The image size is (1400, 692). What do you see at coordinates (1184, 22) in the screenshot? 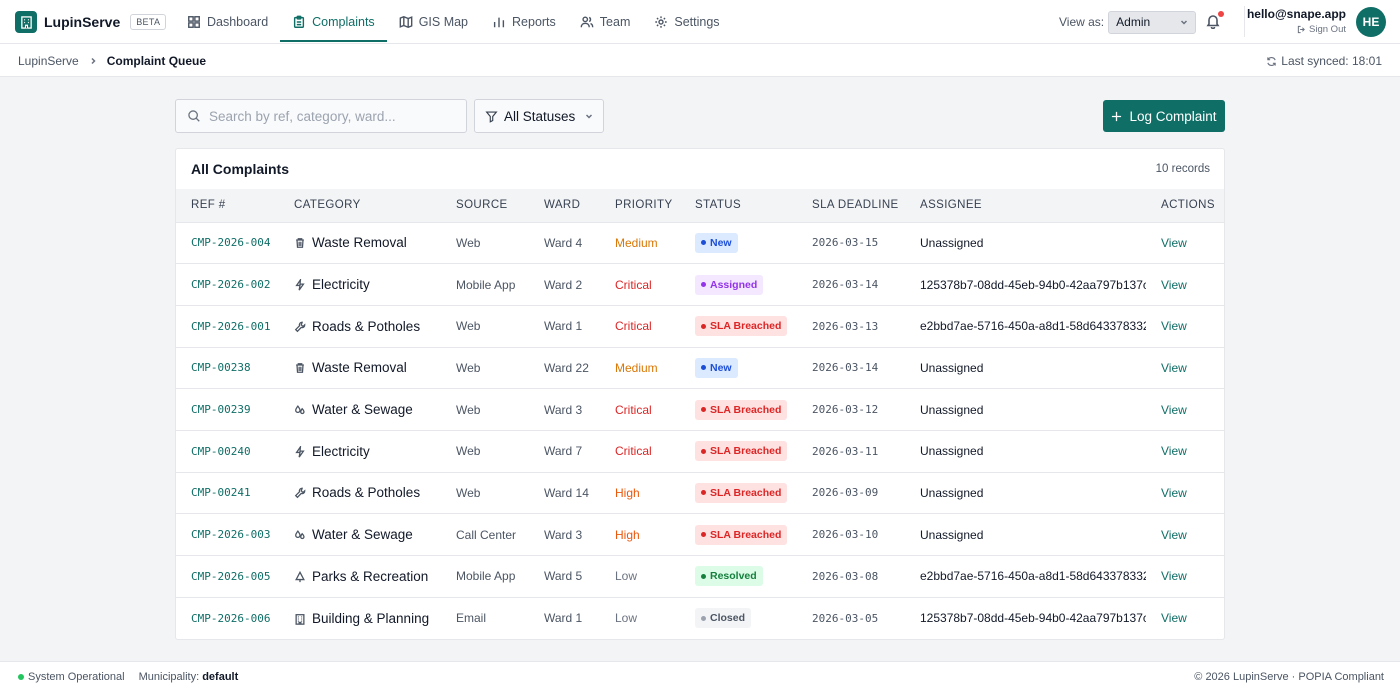
I see `chevron-down-icon` at bounding box center [1184, 22].